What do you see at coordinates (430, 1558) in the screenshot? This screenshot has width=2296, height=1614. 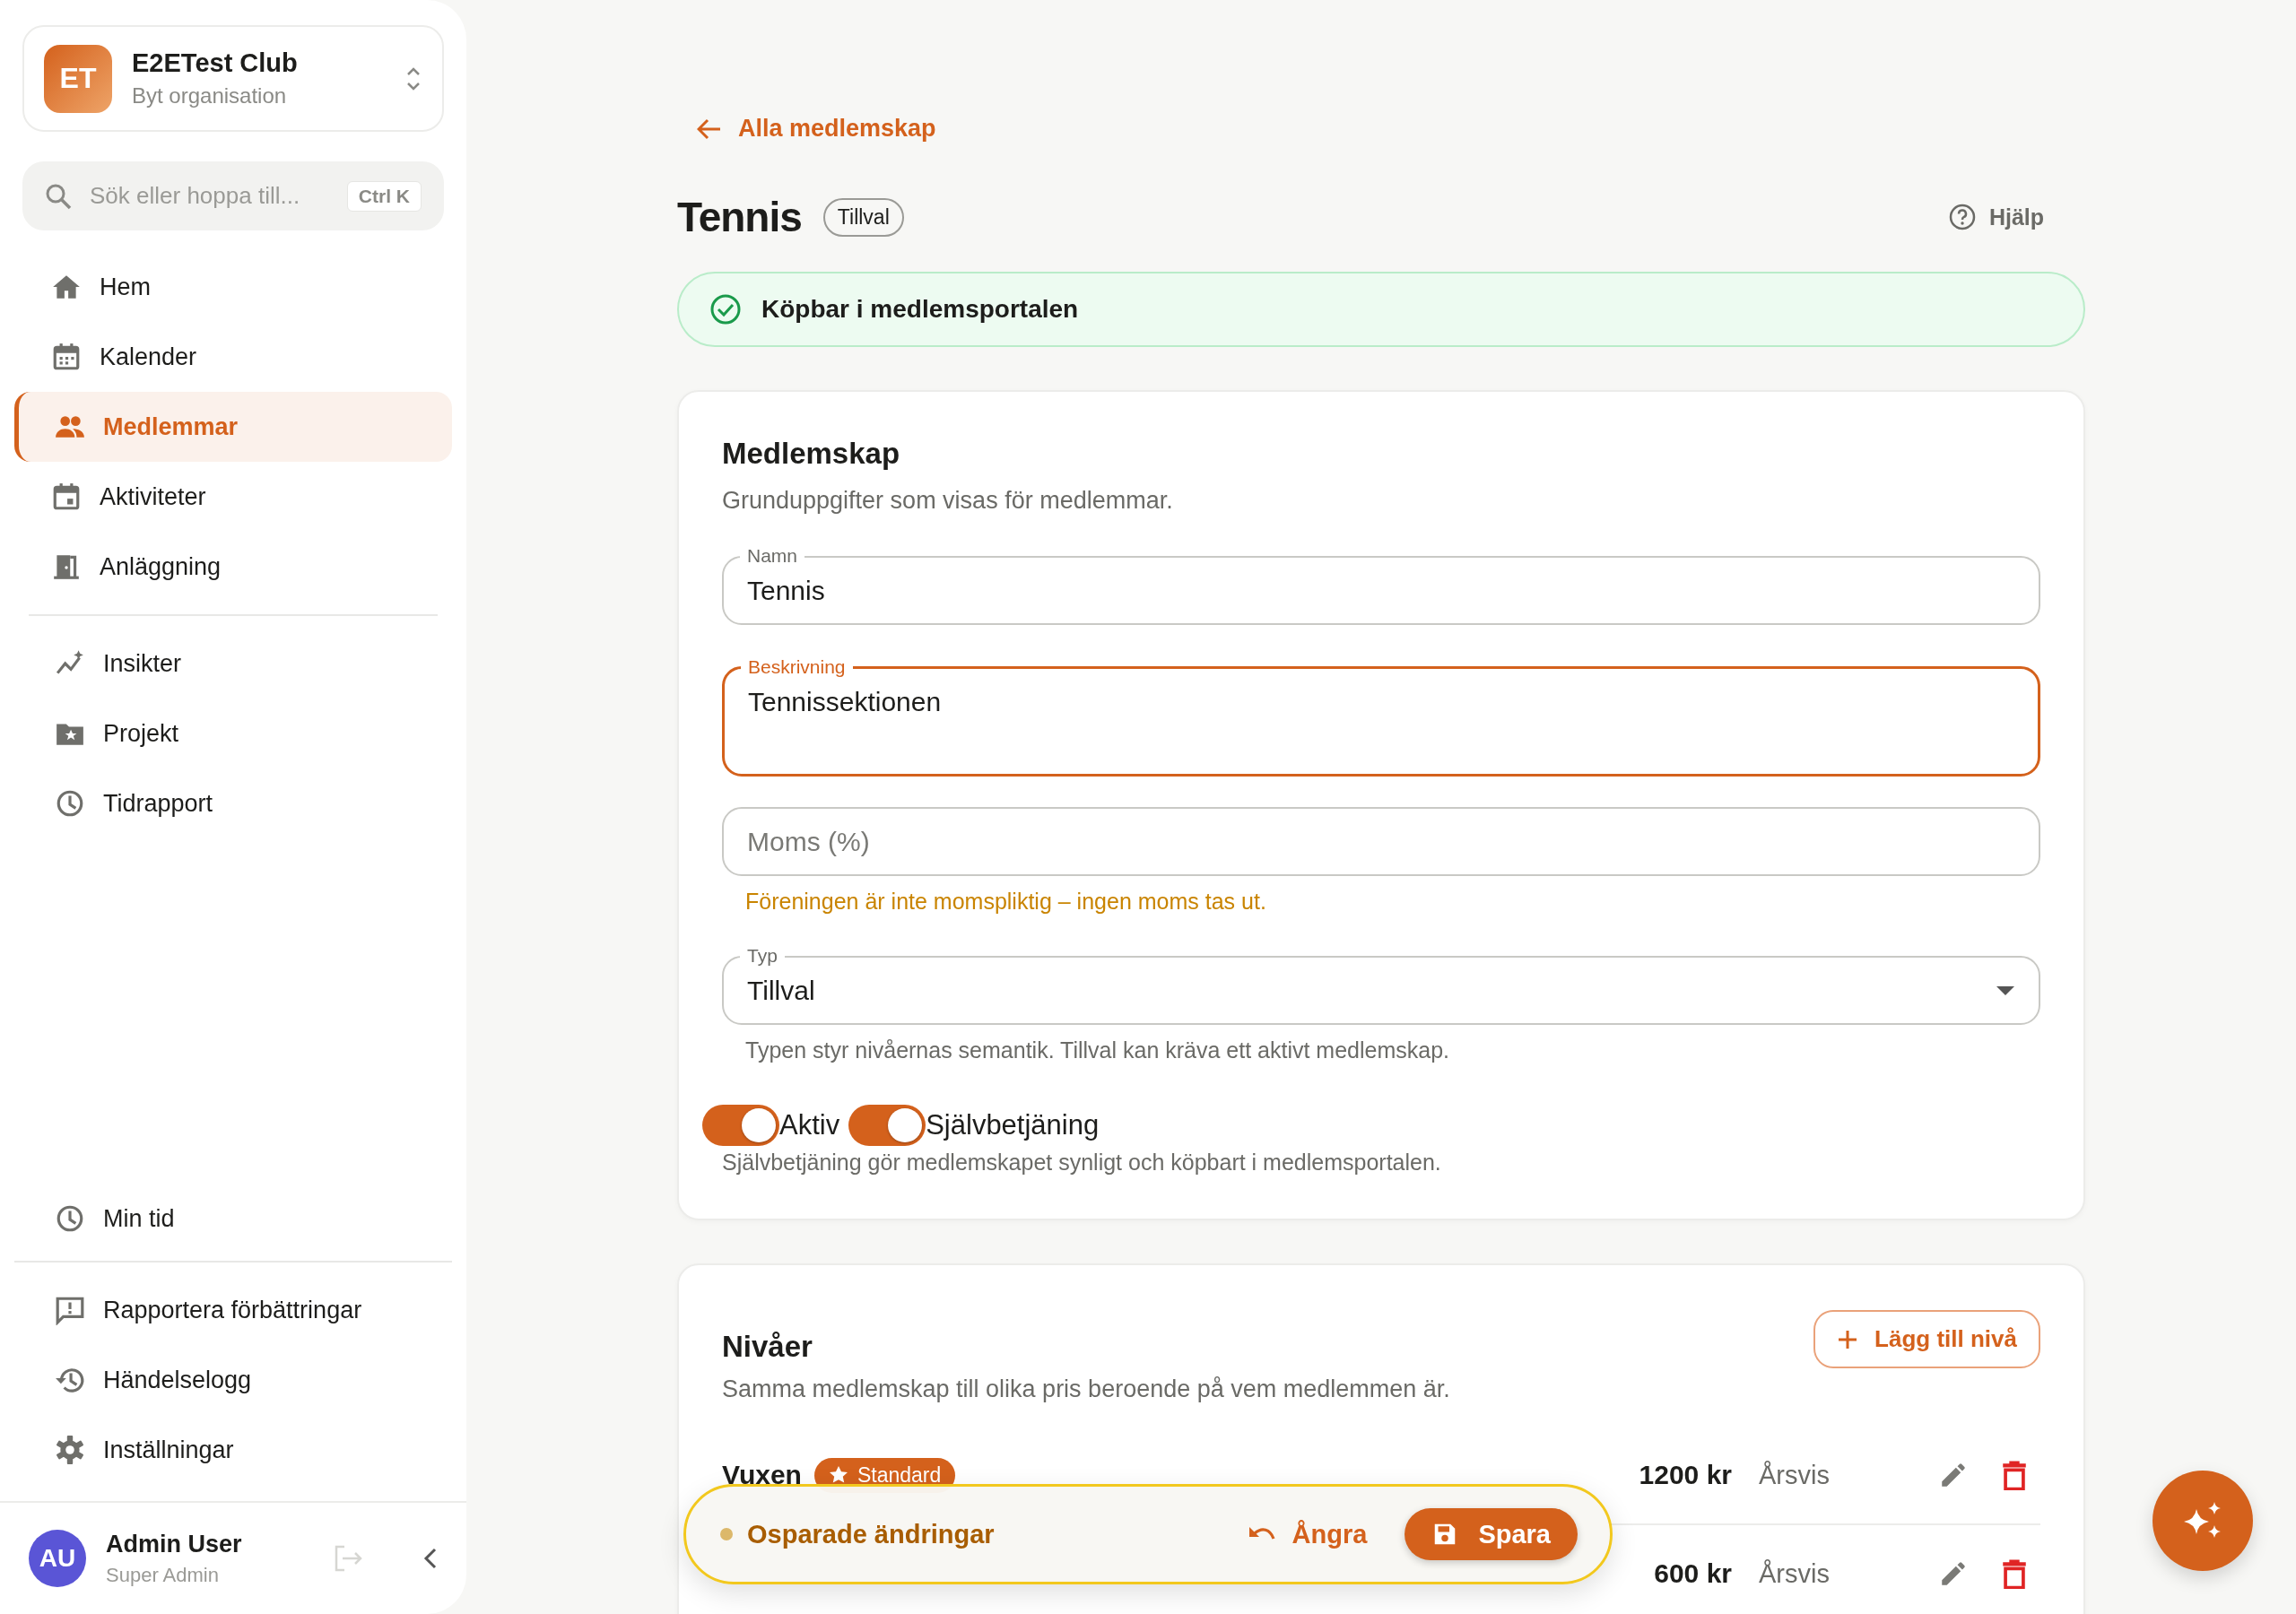 I see `collapse-chevron-icon` at bounding box center [430, 1558].